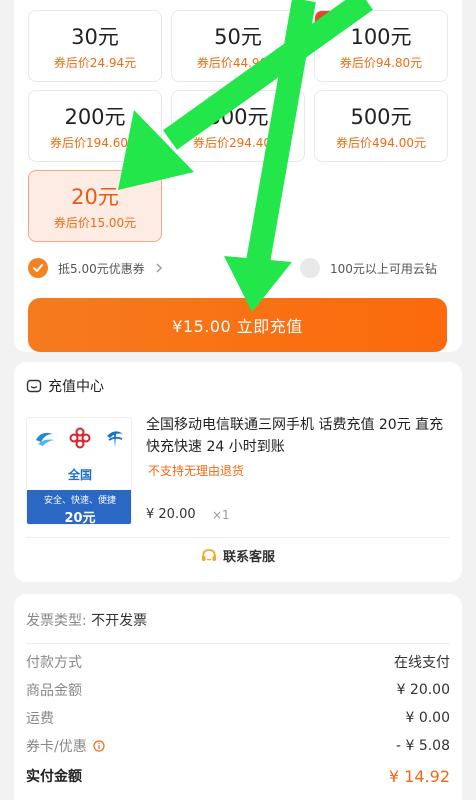  What do you see at coordinates (422, 746) in the screenshot?
I see `discount-value: - ¥ 5.08` at bounding box center [422, 746].